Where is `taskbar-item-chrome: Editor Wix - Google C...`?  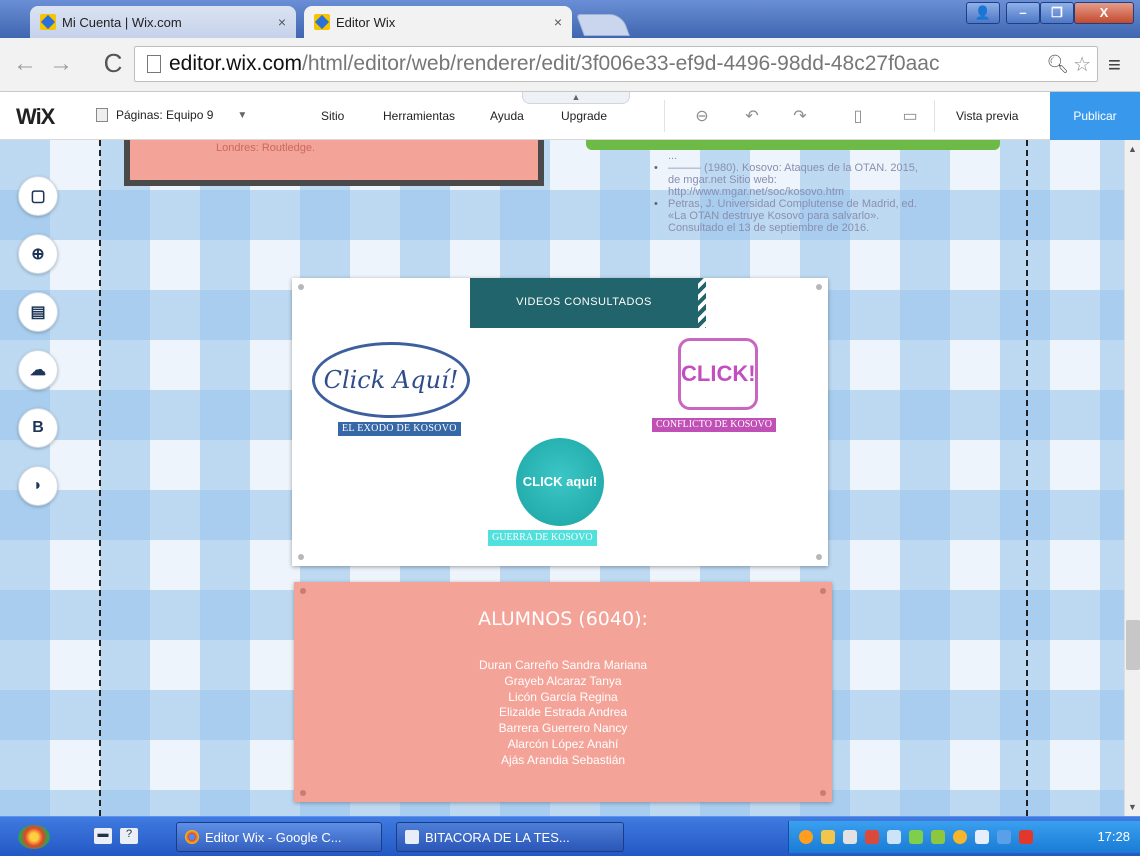
taskbar-item-chrome: Editor Wix - Google C... is located at coordinates (279, 837).